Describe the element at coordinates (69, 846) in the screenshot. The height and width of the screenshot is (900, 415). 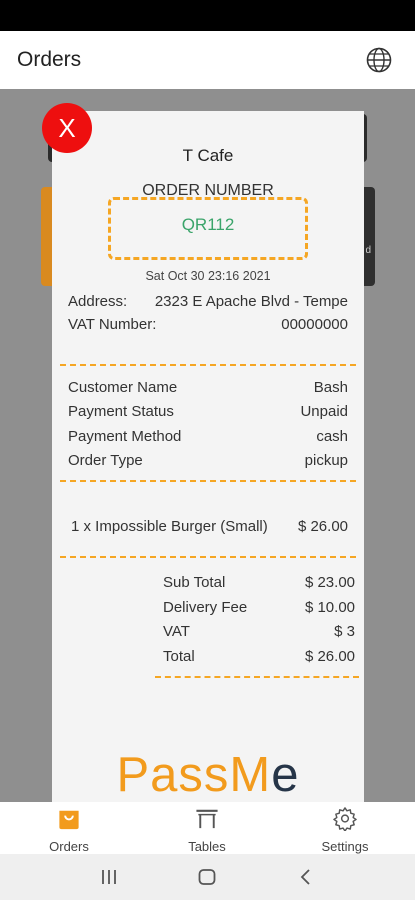
I see `nav-label: Orders` at that location.